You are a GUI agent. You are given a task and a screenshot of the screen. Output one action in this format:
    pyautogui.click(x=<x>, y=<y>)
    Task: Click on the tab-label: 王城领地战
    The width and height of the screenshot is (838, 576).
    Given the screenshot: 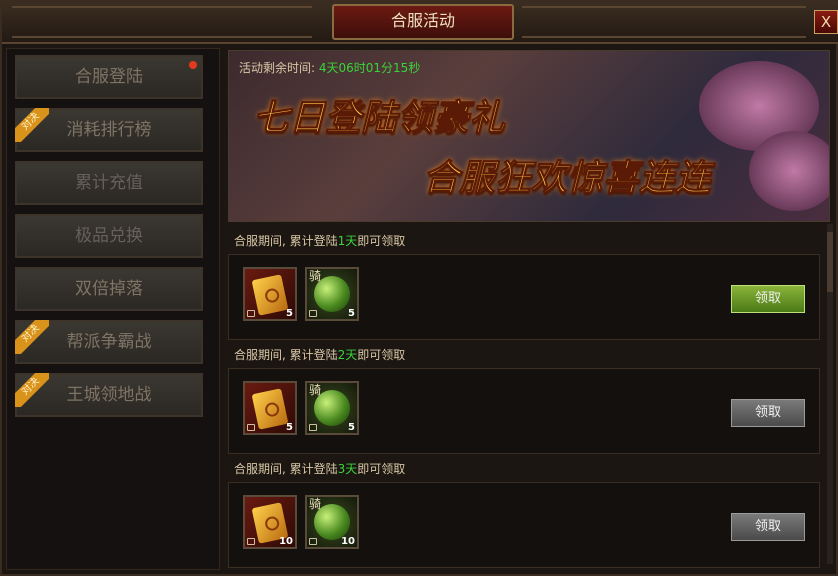 What is the action you would take?
    pyautogui.click(x=109, y=395)
    